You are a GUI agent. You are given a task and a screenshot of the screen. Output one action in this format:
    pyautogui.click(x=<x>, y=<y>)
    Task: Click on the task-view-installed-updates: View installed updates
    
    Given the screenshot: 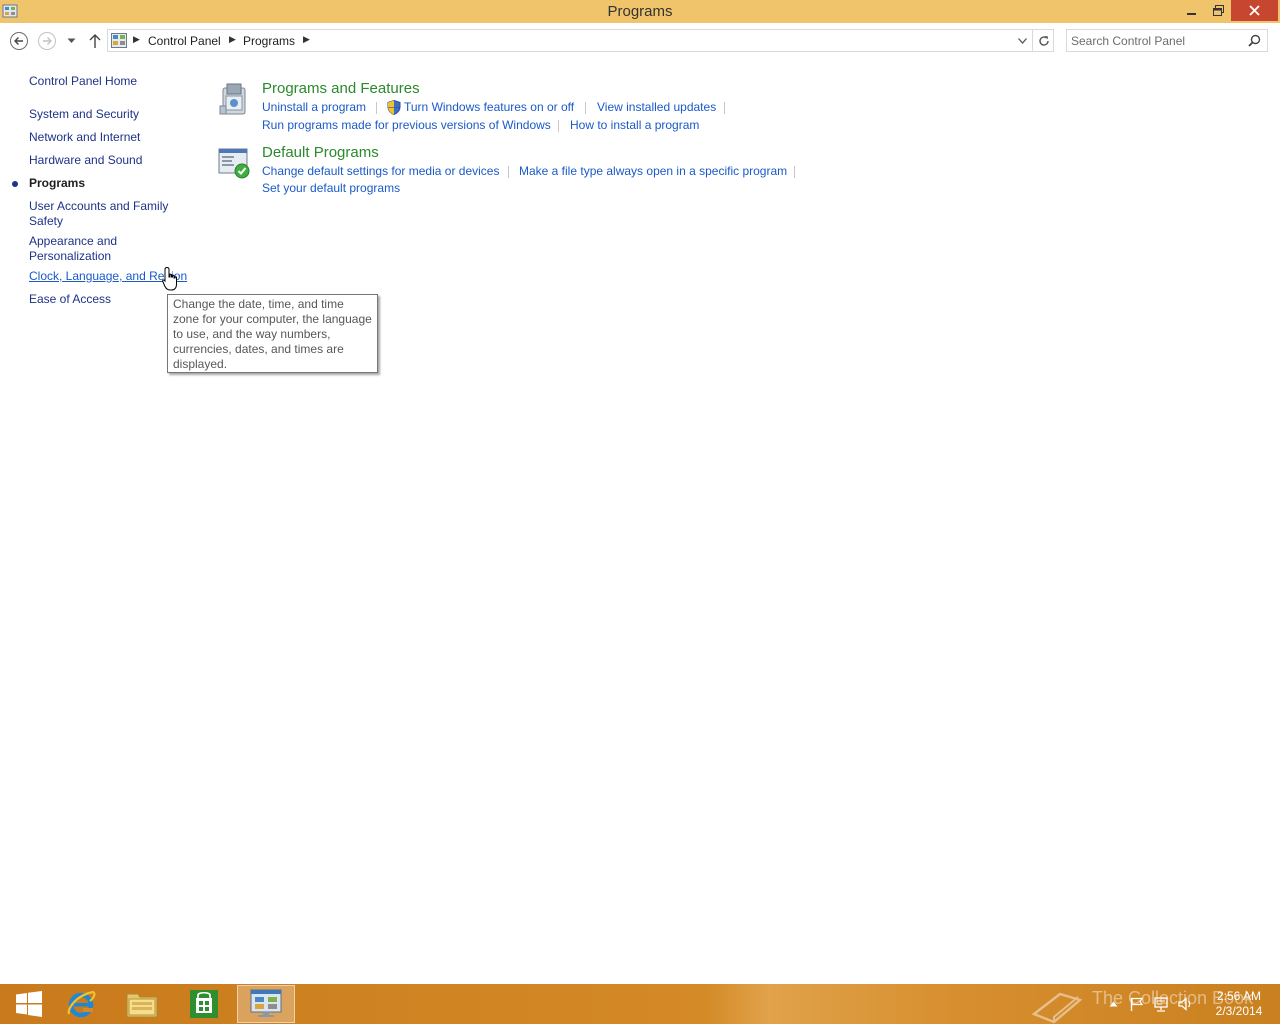 What is the action you would take?
    pyautogui.click(x=656, y=107)
    